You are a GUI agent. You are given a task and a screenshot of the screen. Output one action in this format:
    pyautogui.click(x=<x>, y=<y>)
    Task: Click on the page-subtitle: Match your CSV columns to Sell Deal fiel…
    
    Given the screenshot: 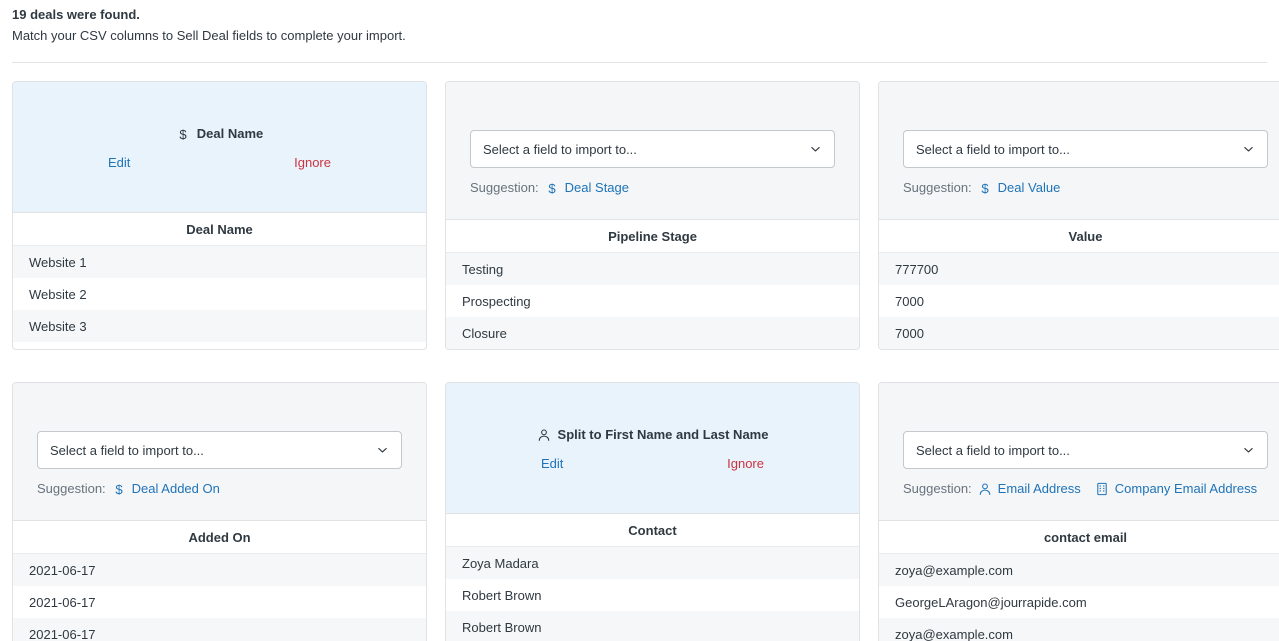 What is the action you would take?
    pyautogui.click(x=209, y=35)
    